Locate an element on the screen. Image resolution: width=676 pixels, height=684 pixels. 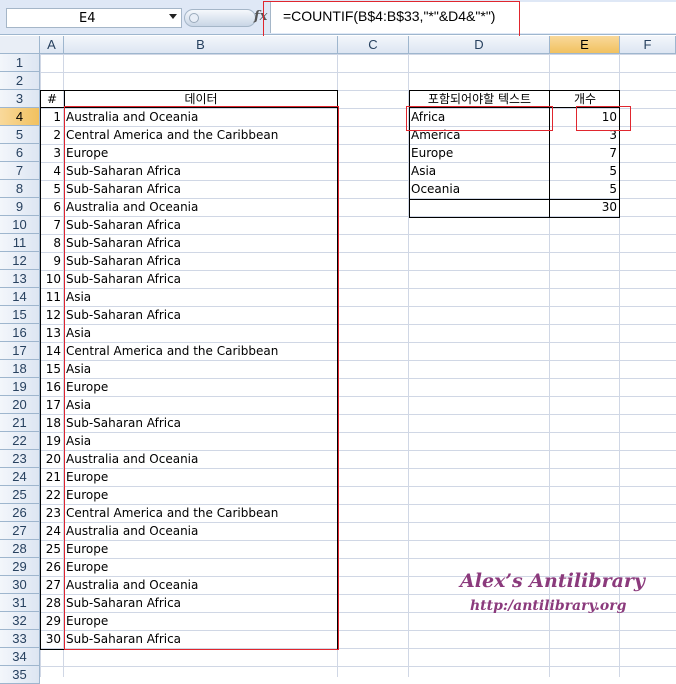
column-header-e: E is located at coordinates (585, 45).